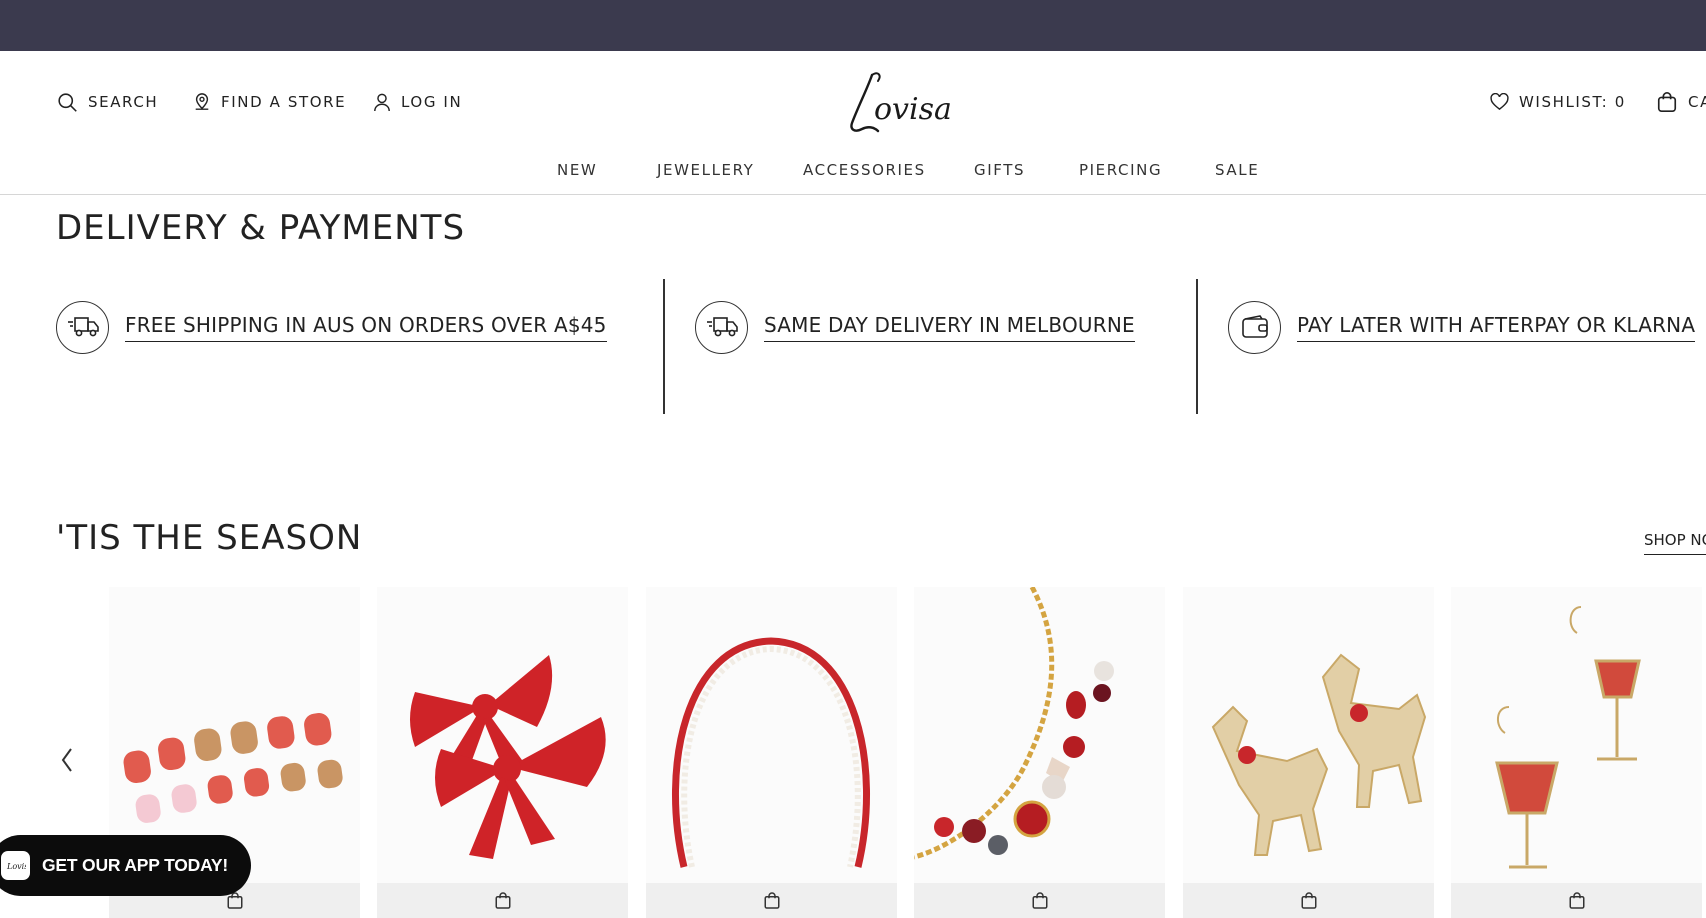 Image resolution: width=1706 pixels, height=918 pixels. I want to click on lovisa-logo: ovisa, so click(904, 103).